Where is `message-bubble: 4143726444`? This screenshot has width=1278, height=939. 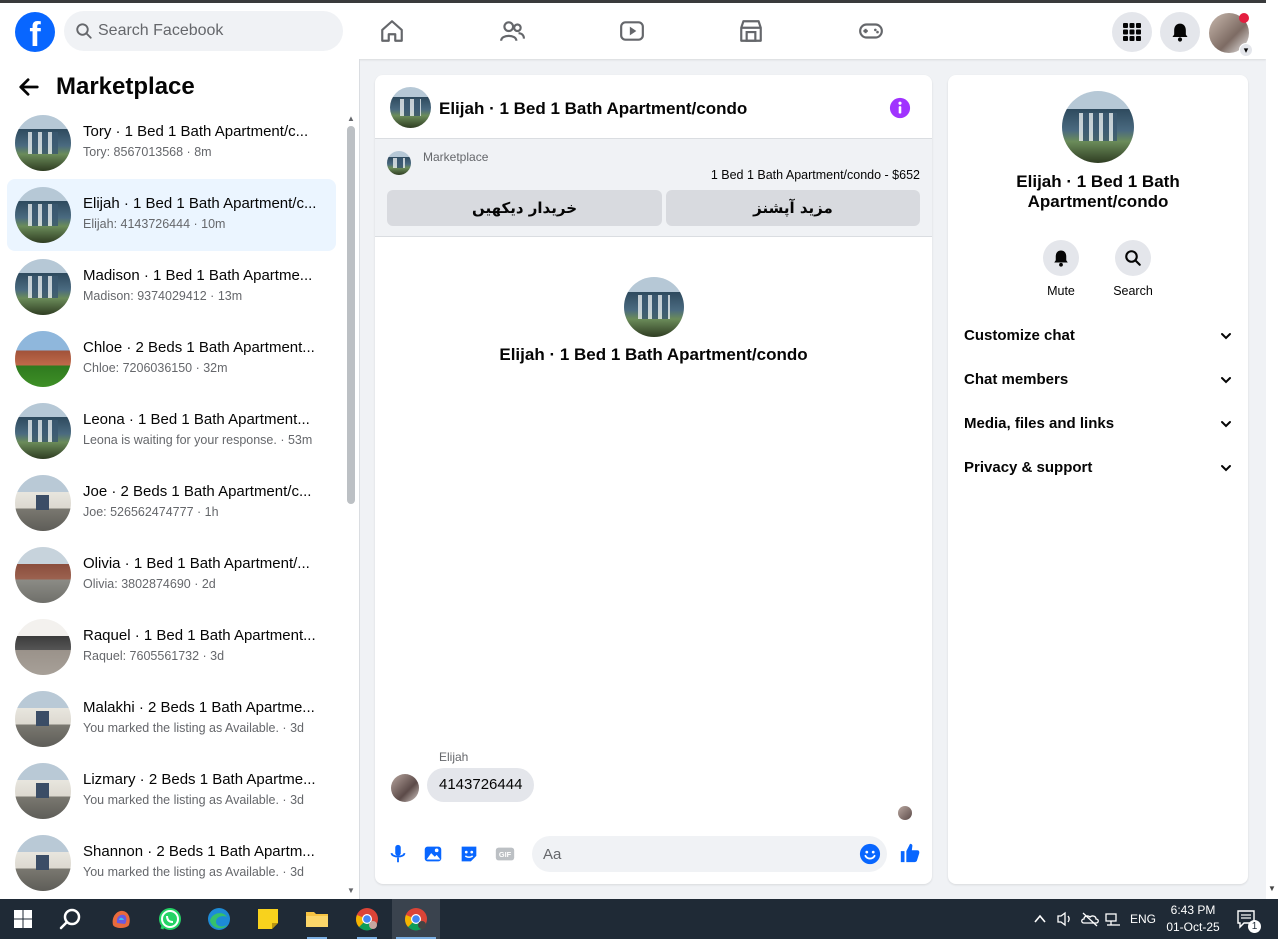 message-bubble: 4143726444 is located at coordinates (481, 785).